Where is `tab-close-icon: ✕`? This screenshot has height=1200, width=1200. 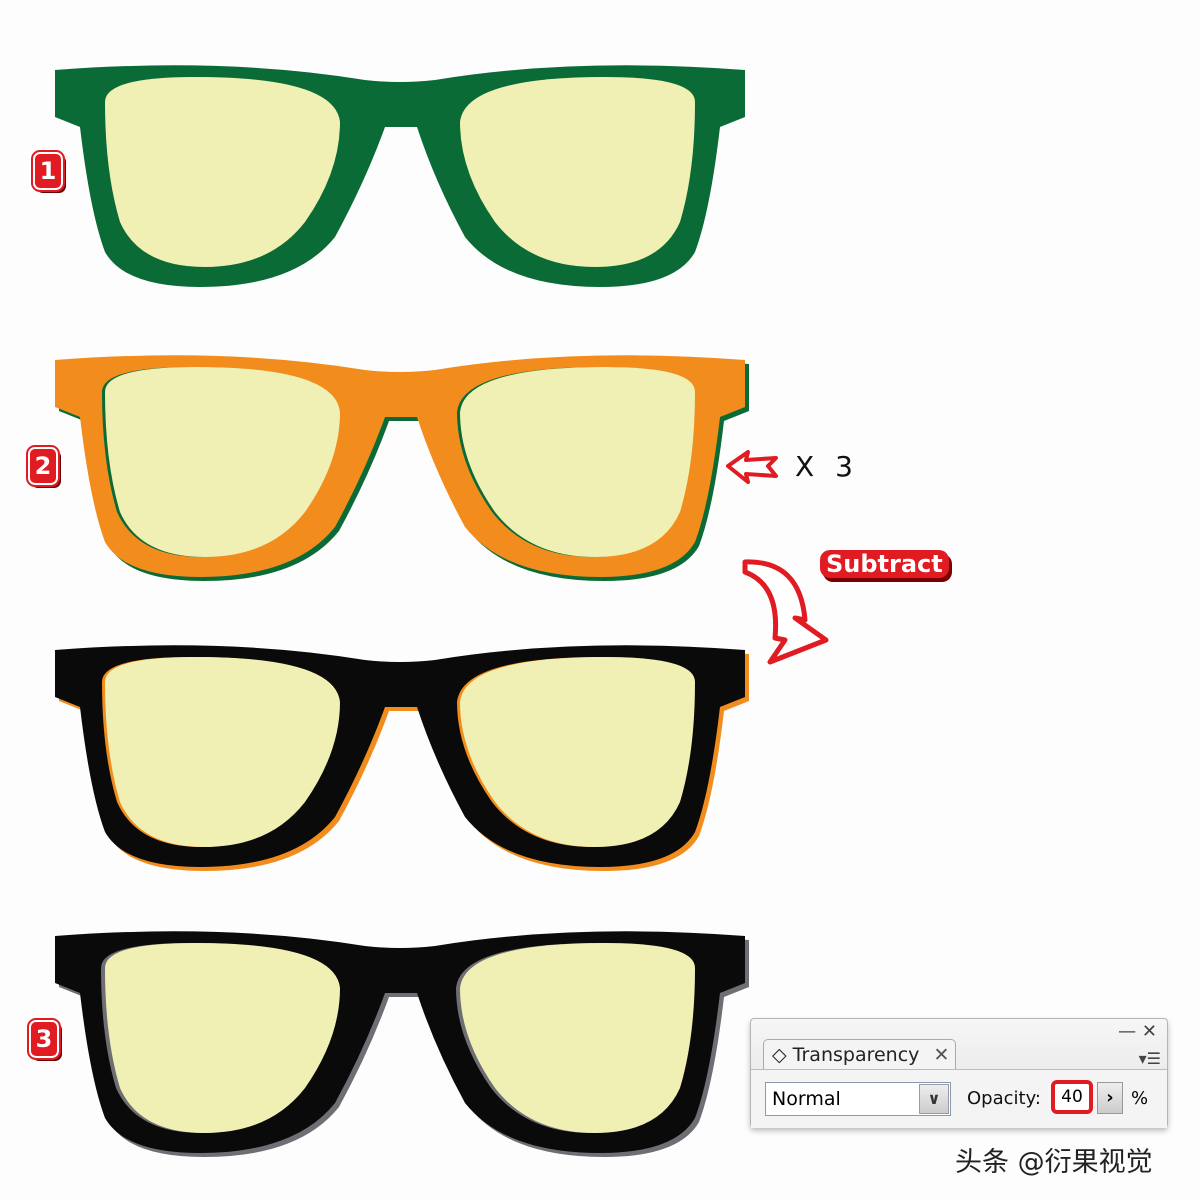 tab-close-icon: ✕ is located at coordinates (941, 1055).